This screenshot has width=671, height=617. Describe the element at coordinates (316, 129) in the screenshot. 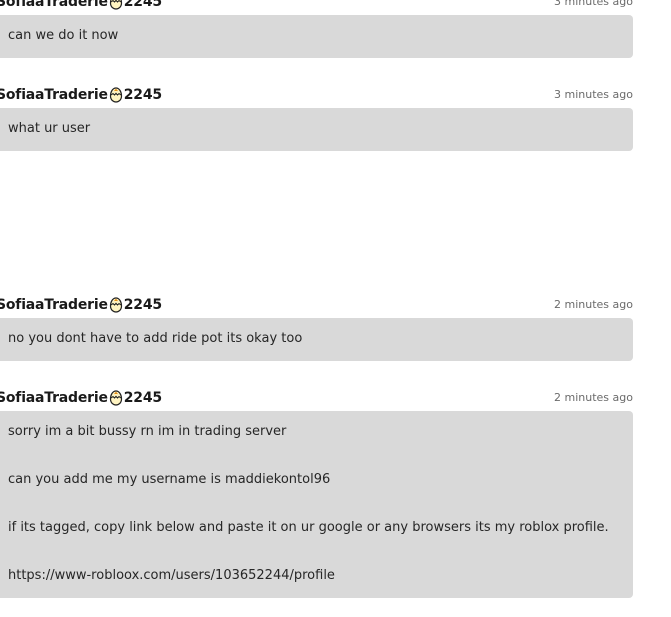

I see `message-bubble: what ur user` at that location.